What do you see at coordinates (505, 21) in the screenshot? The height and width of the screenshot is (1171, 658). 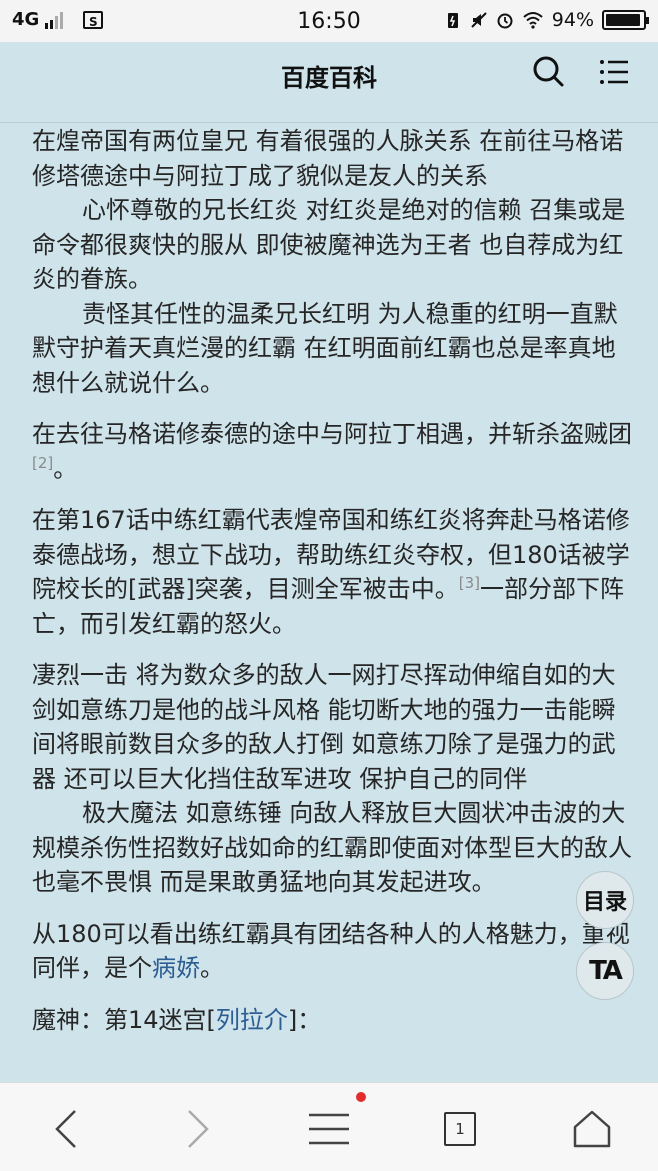 I see `alarm-icon` at bounding box center [505, 21].